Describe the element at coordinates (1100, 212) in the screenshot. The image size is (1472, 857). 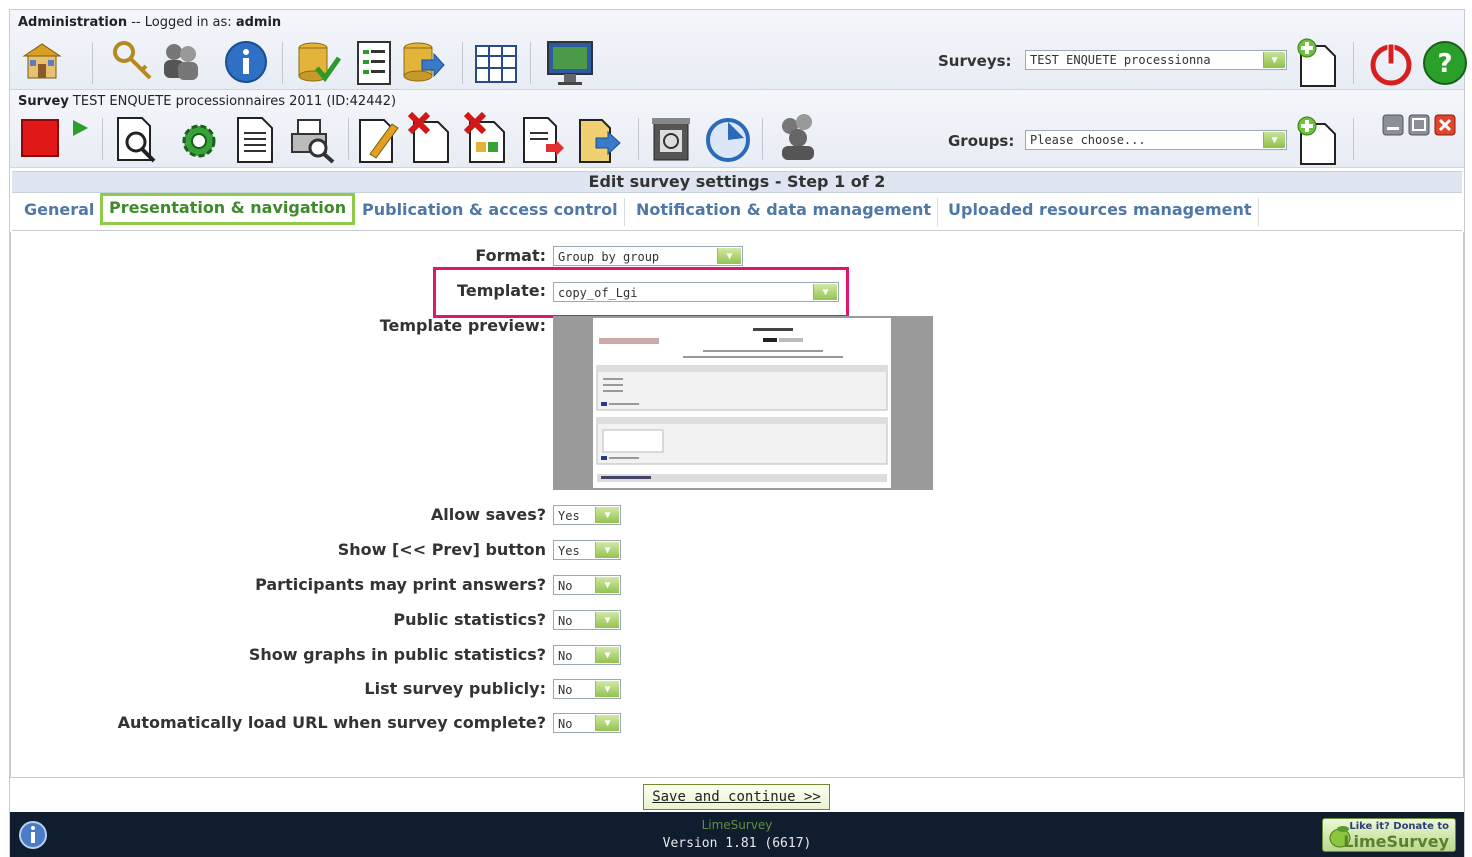
I see `tab-uploaded-resources: Uploaded resources management` at that location.